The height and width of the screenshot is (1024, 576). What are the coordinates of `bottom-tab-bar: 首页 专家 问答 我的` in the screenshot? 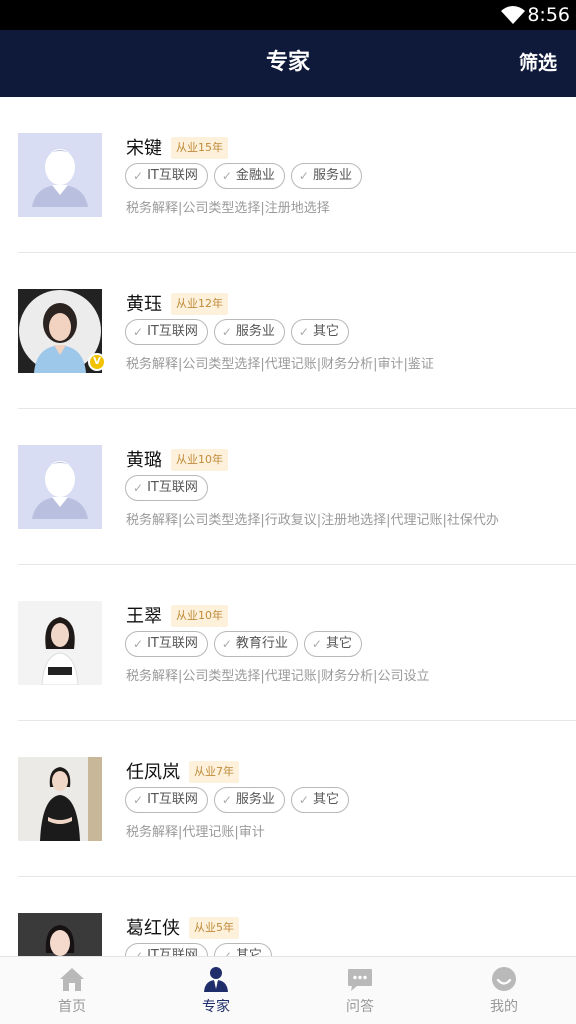 It's located at (288, 990).